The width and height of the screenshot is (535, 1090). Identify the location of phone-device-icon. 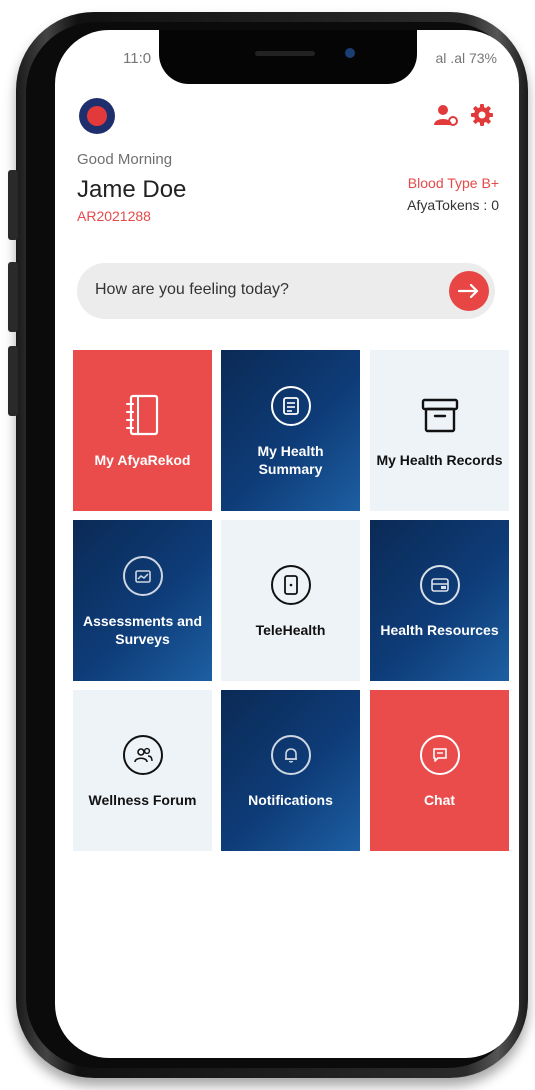
(290, 584).